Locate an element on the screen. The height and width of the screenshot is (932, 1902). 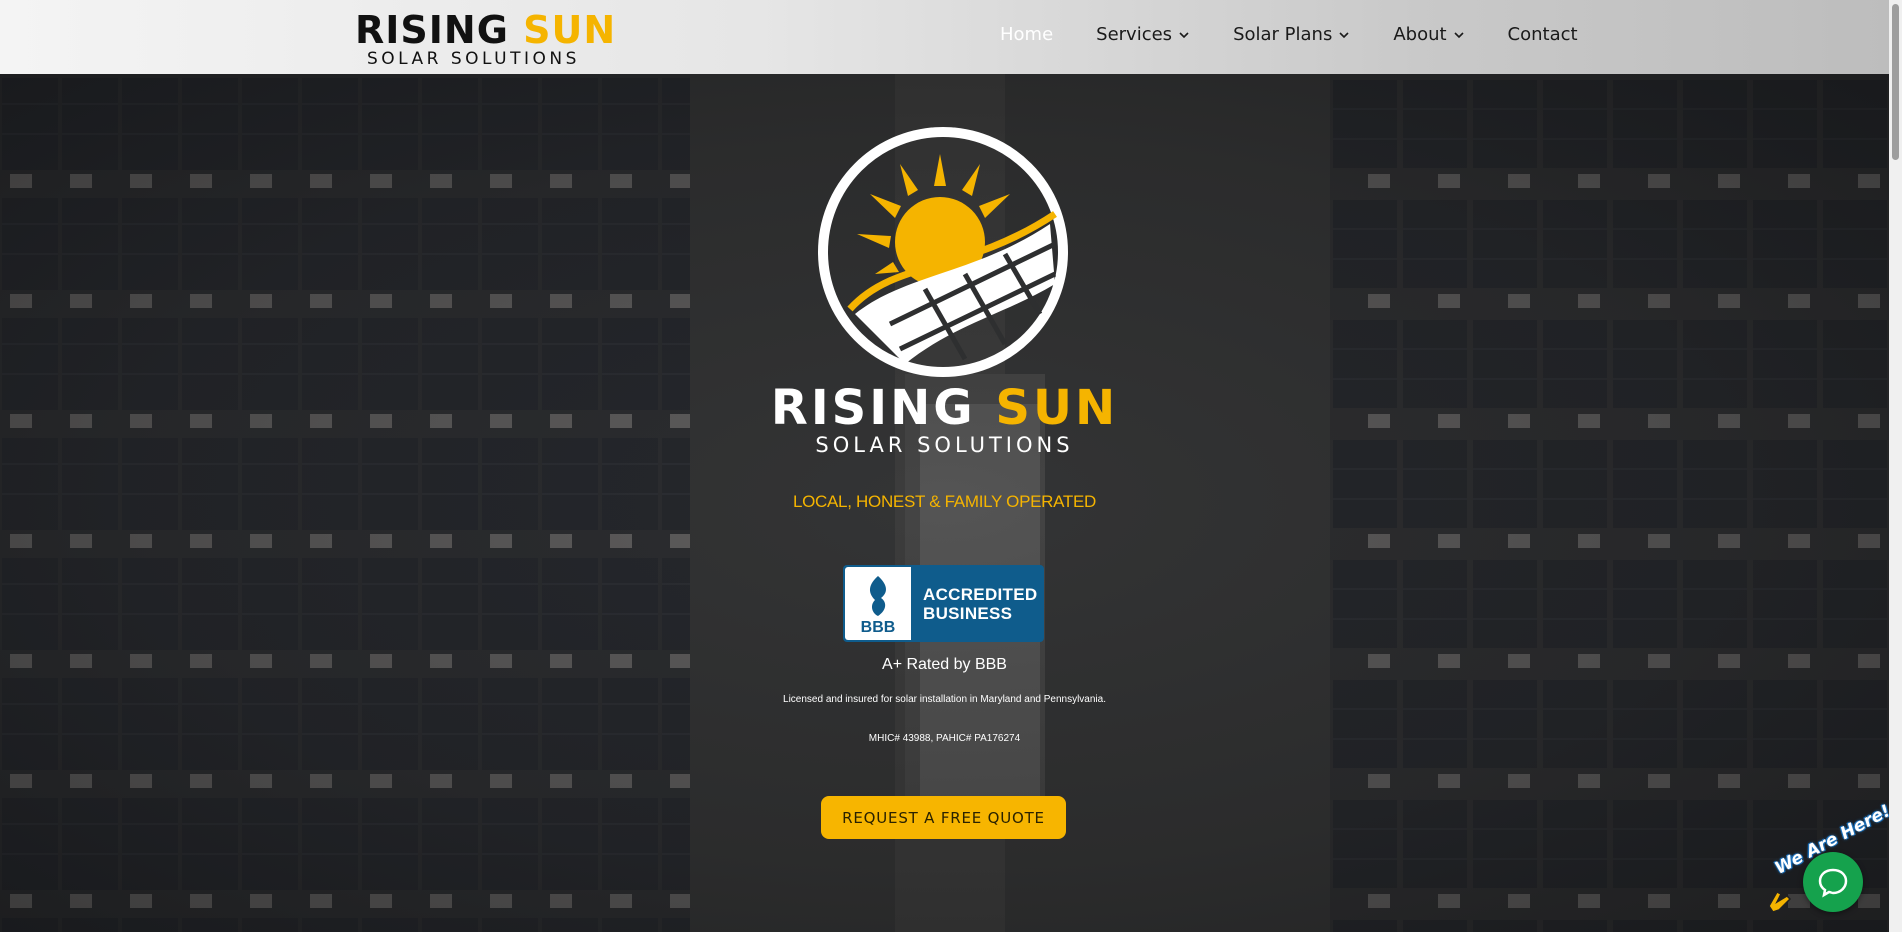
bbb-accredited-badge: BBB ACCREDITED BUSINESS is located at coordinates (943, 603).